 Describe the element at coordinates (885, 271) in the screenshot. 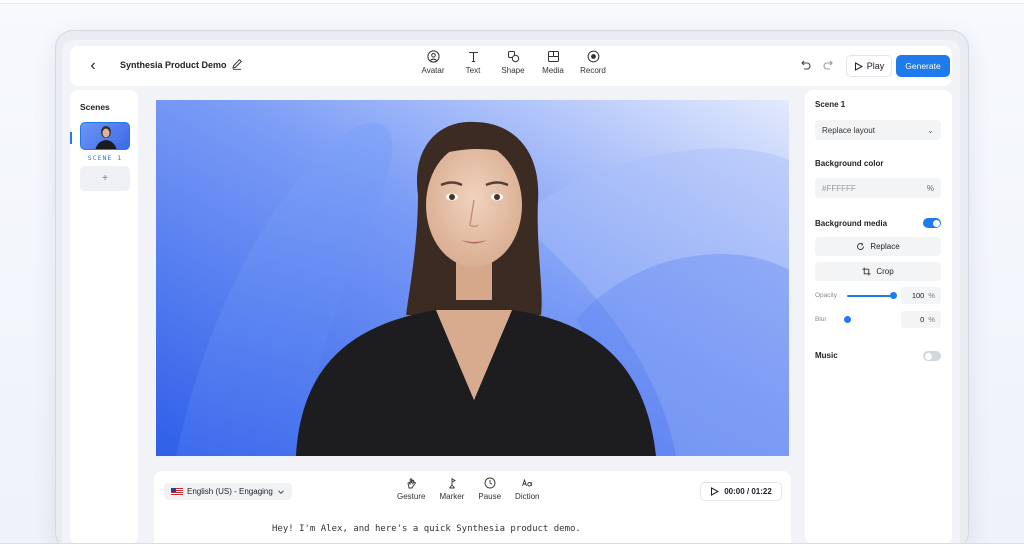

I see `crop-label: Crop` at that location.